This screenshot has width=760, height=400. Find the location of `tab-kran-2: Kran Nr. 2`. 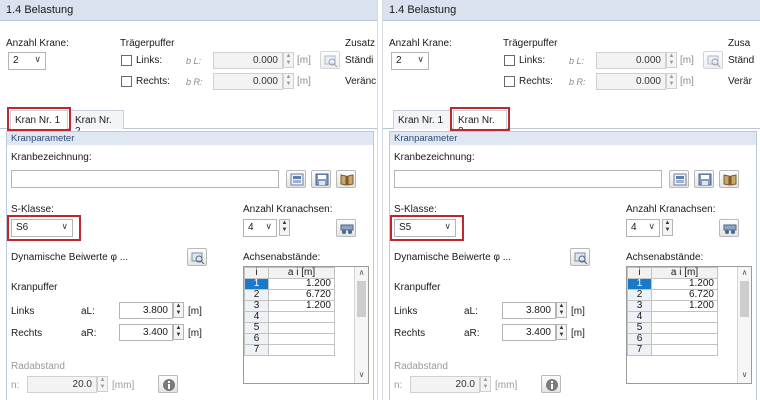

tab-kran-2: Kran Nr. 2 is located at coordinates (97, 123).